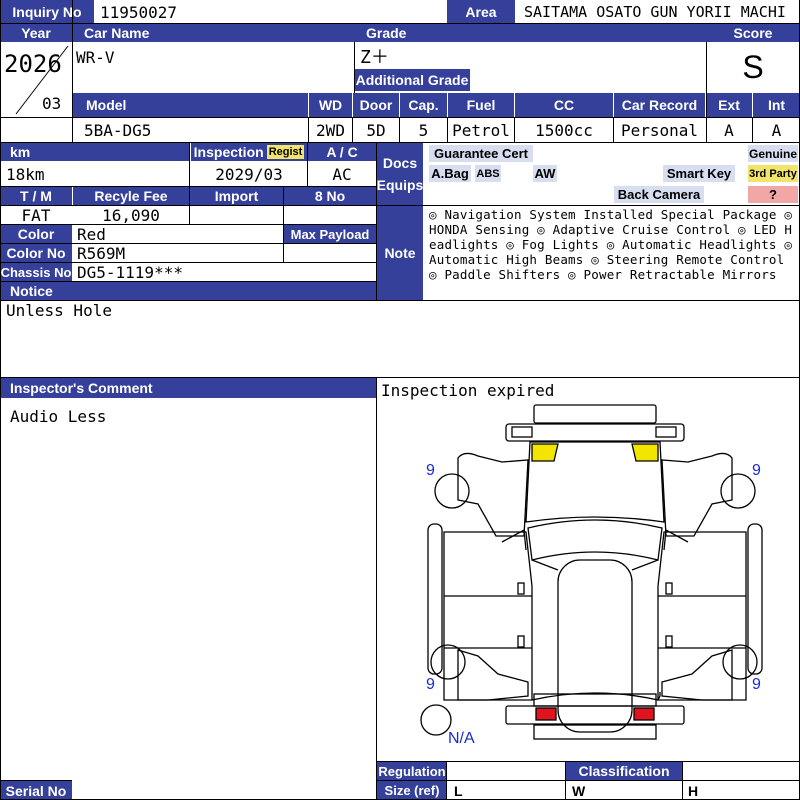 The height and width of the screenshot is (800, 800). Describe the element at coordinates (412, 80) in the screenshot. I see `additional-grade-label: Additional Grade` at that location.